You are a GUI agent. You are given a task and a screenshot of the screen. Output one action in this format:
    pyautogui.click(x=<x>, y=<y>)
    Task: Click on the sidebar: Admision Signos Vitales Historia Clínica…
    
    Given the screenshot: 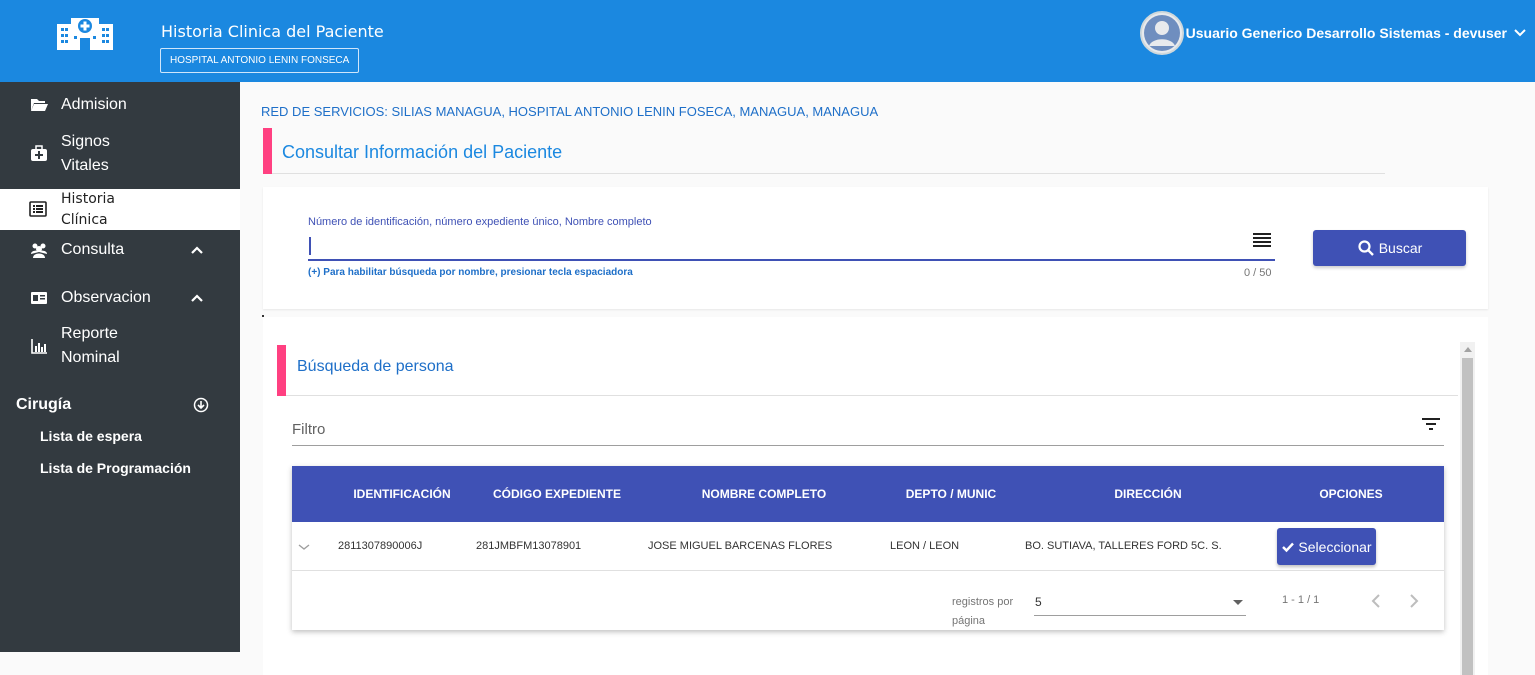 What is the action you would take?
    pyautogui.click(x=120, y=367)
    